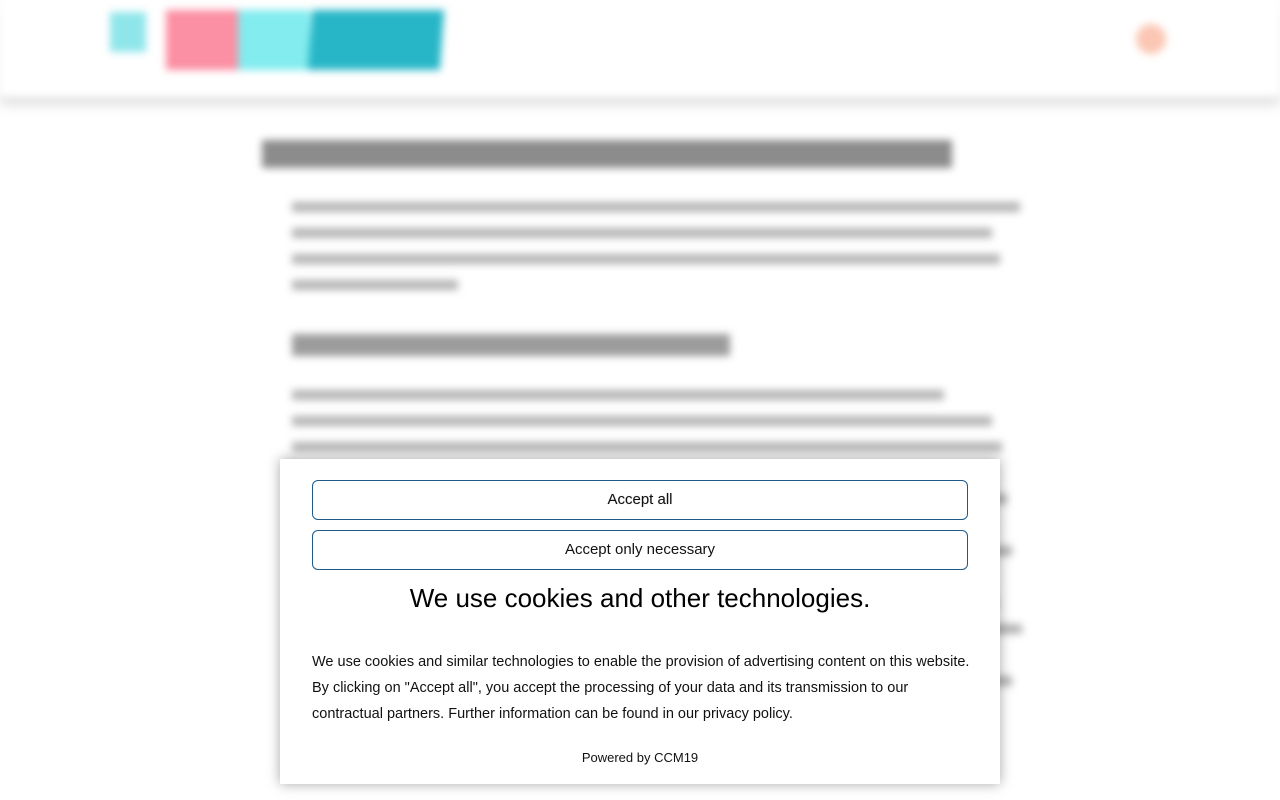 The height and width of the screenshot is (800, 1280). What do you see at coordinates (640, 598) in the screenshot?
I see `cookie-dialog-title: We use cookies and other technologies.` at bounding box center [640, 598].